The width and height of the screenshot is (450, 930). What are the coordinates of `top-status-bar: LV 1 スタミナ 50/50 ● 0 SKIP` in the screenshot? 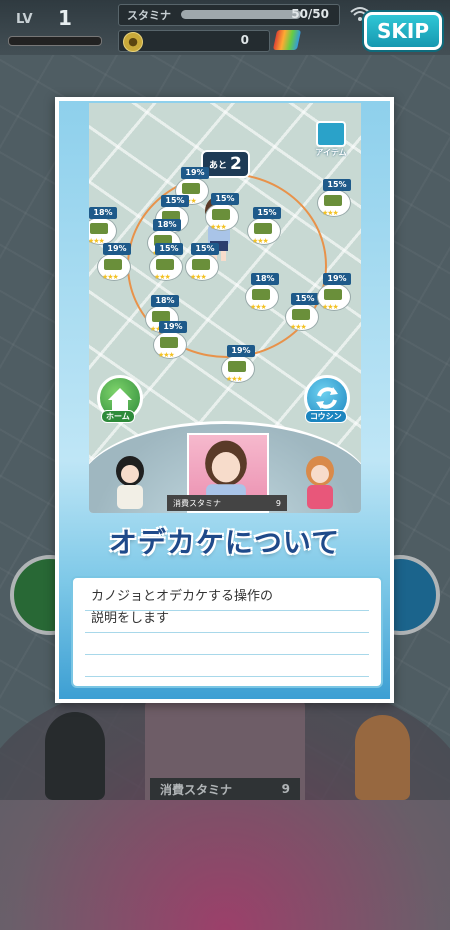 It's located at (225, 27).